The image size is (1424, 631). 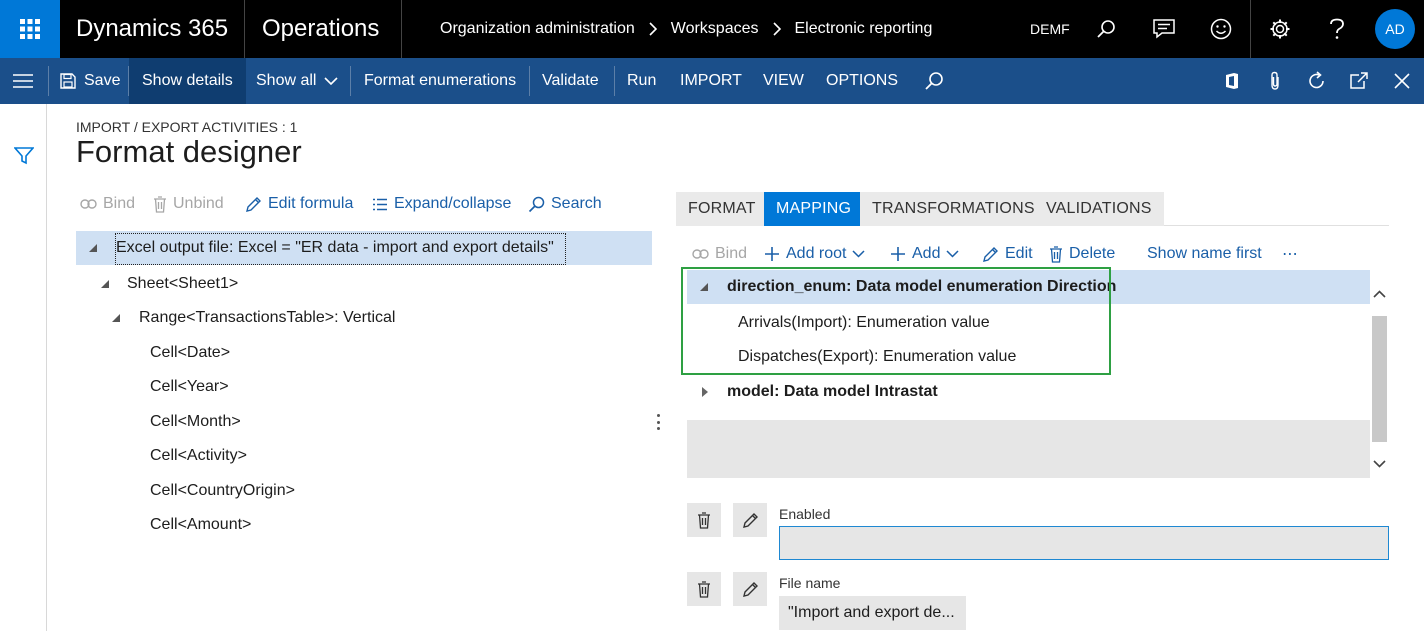 What do you see at coordinates (1050, 29) in the screenshot?
I see `company-picker: DEMF` at bounding box center [1050, 29].